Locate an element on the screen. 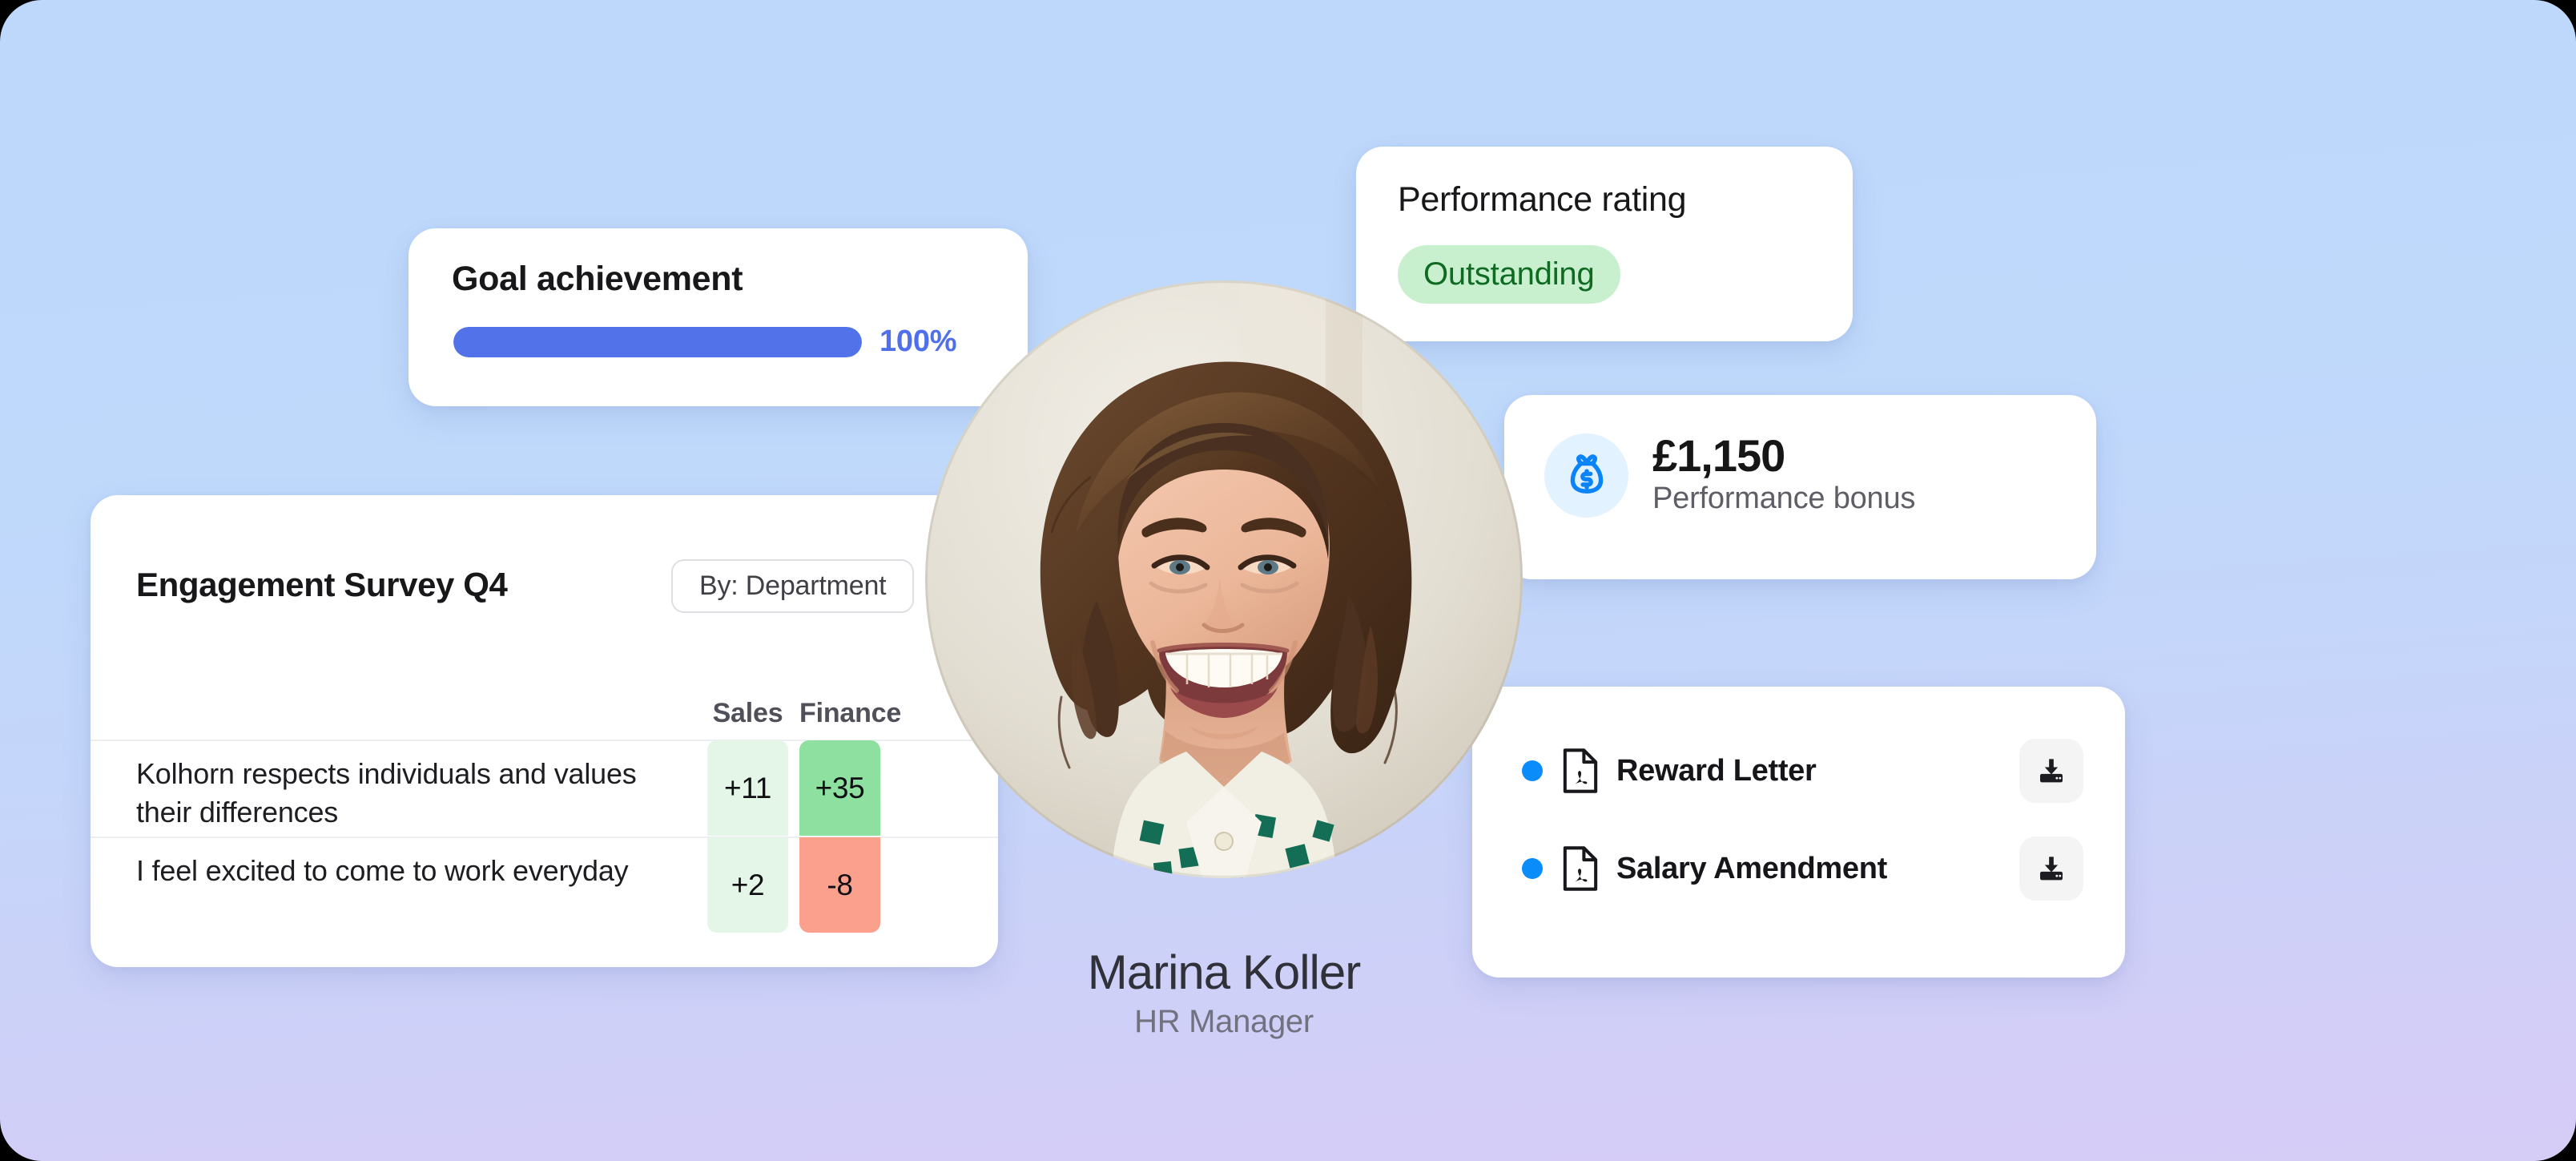 The width and height of the screenshot is (2576, 1161). performance-rating-card: Performance rating Outstanding is located at coordinates (1605, 244).